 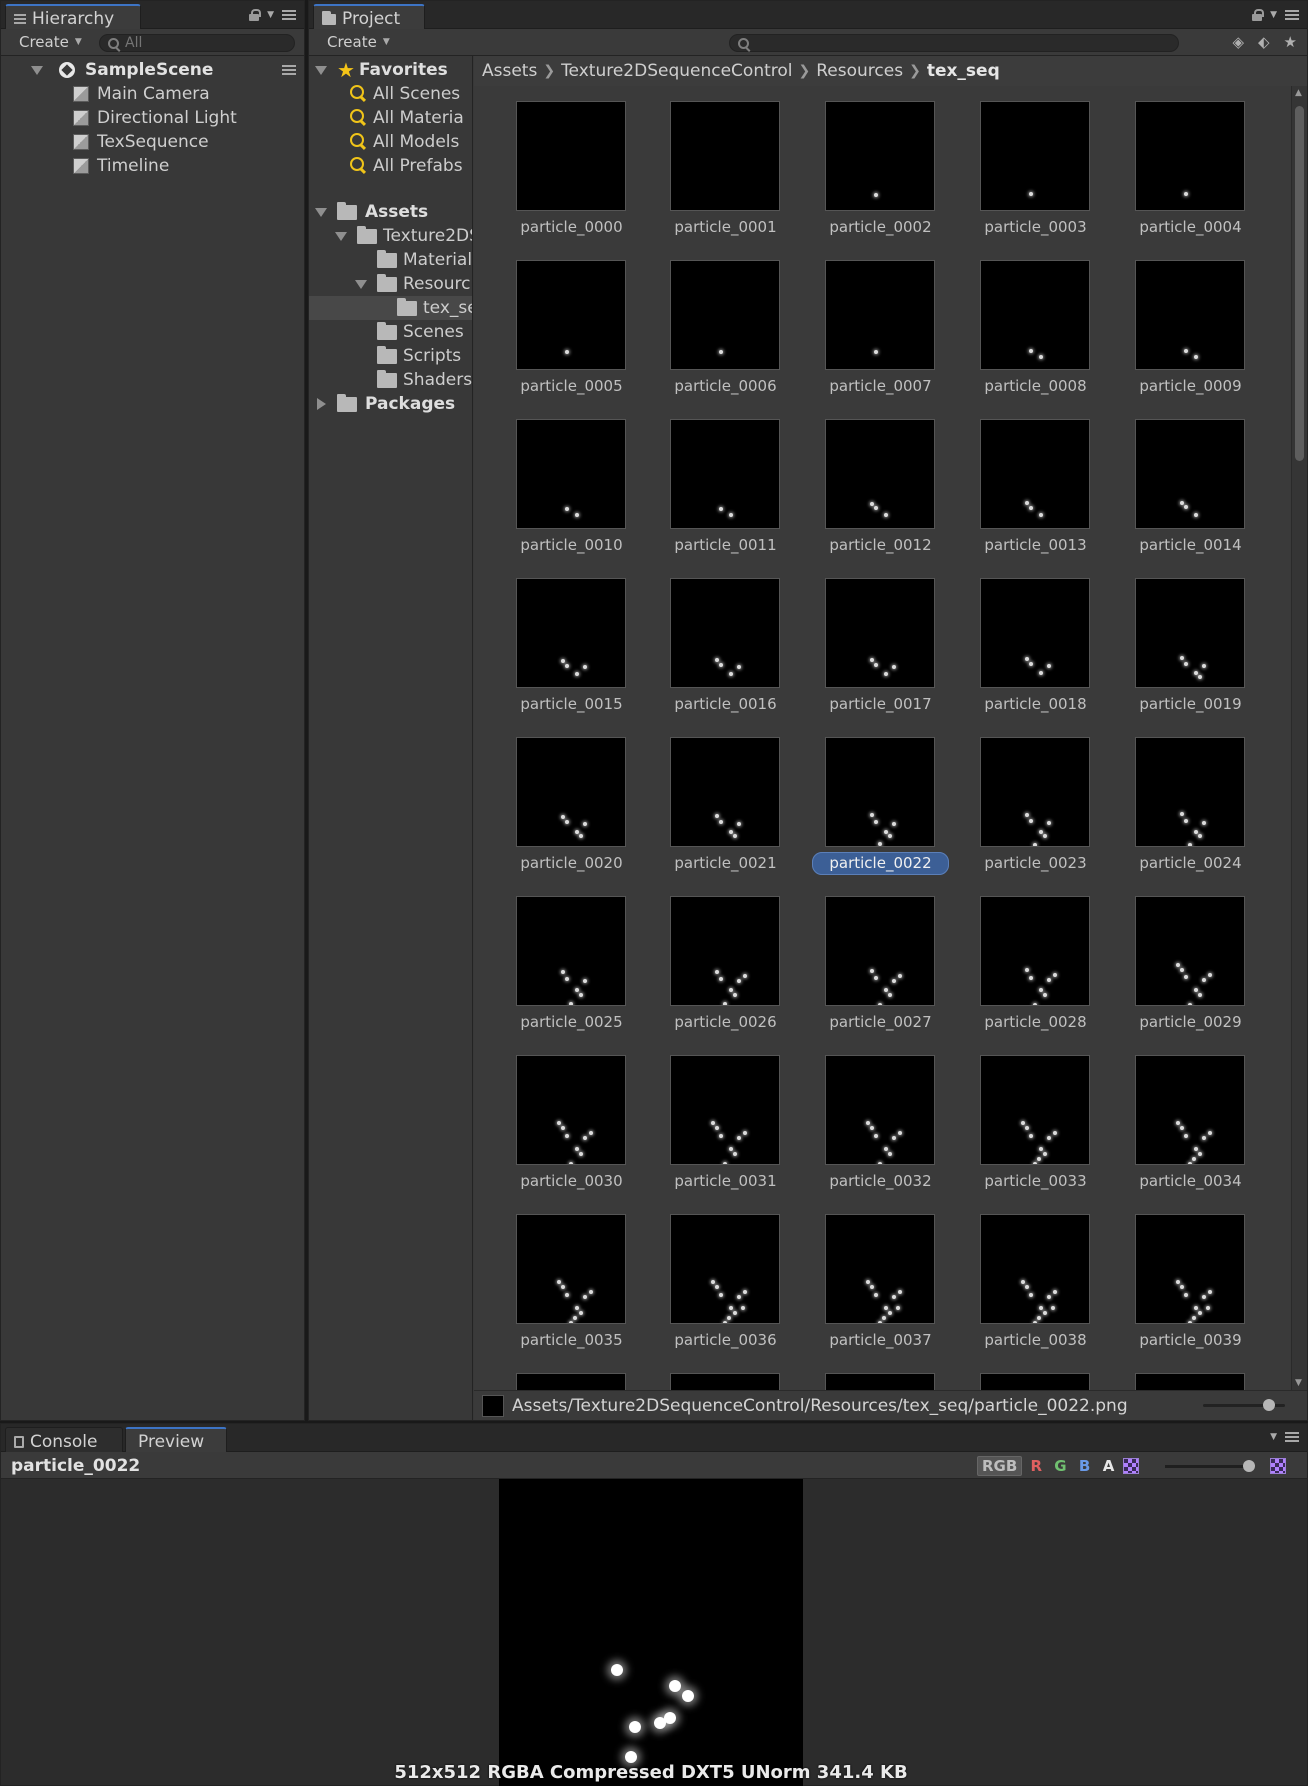 I want to click on asset-tile: particle_0026, so click(x=718, y=971).